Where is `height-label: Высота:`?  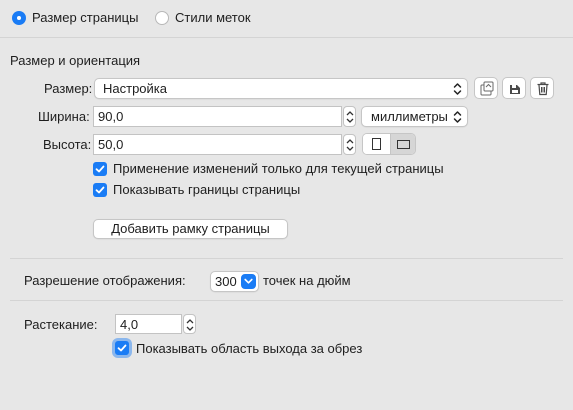 height-label: Высота: is located at coordinates (67, 144).